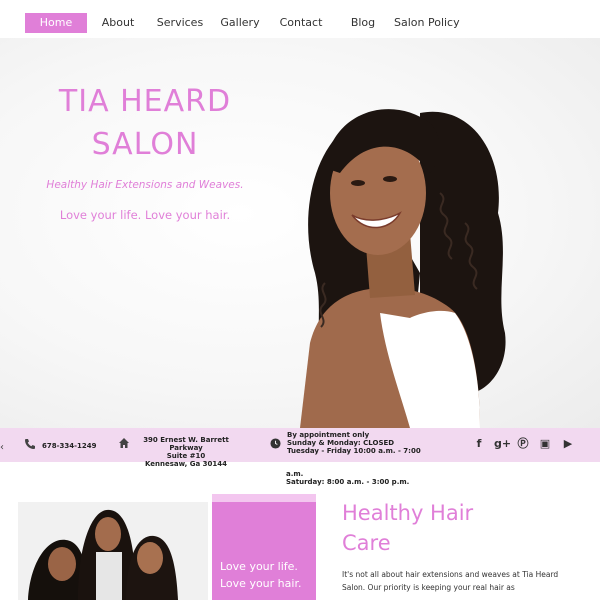 Image resolution: width=600 pixels, height=600 pixels. I want to click on nav-home: Home, so click(56, 23).